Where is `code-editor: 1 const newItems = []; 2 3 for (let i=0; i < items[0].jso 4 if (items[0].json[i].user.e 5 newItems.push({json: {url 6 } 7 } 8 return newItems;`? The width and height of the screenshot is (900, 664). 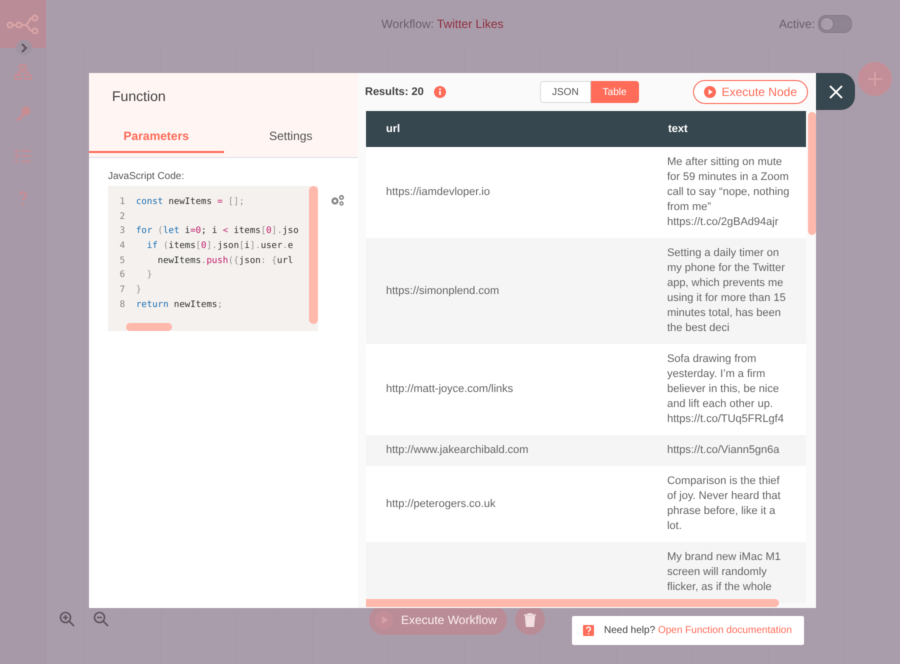 code-editor: 1 const newItems = []; 2 3 for (let i=0; i < items[0].jso 4 if (items[0].json[i].user.e 5 newItems.push({json: {url 6 } 7 } 8 return newItems; is located at coordinates (213, 258).